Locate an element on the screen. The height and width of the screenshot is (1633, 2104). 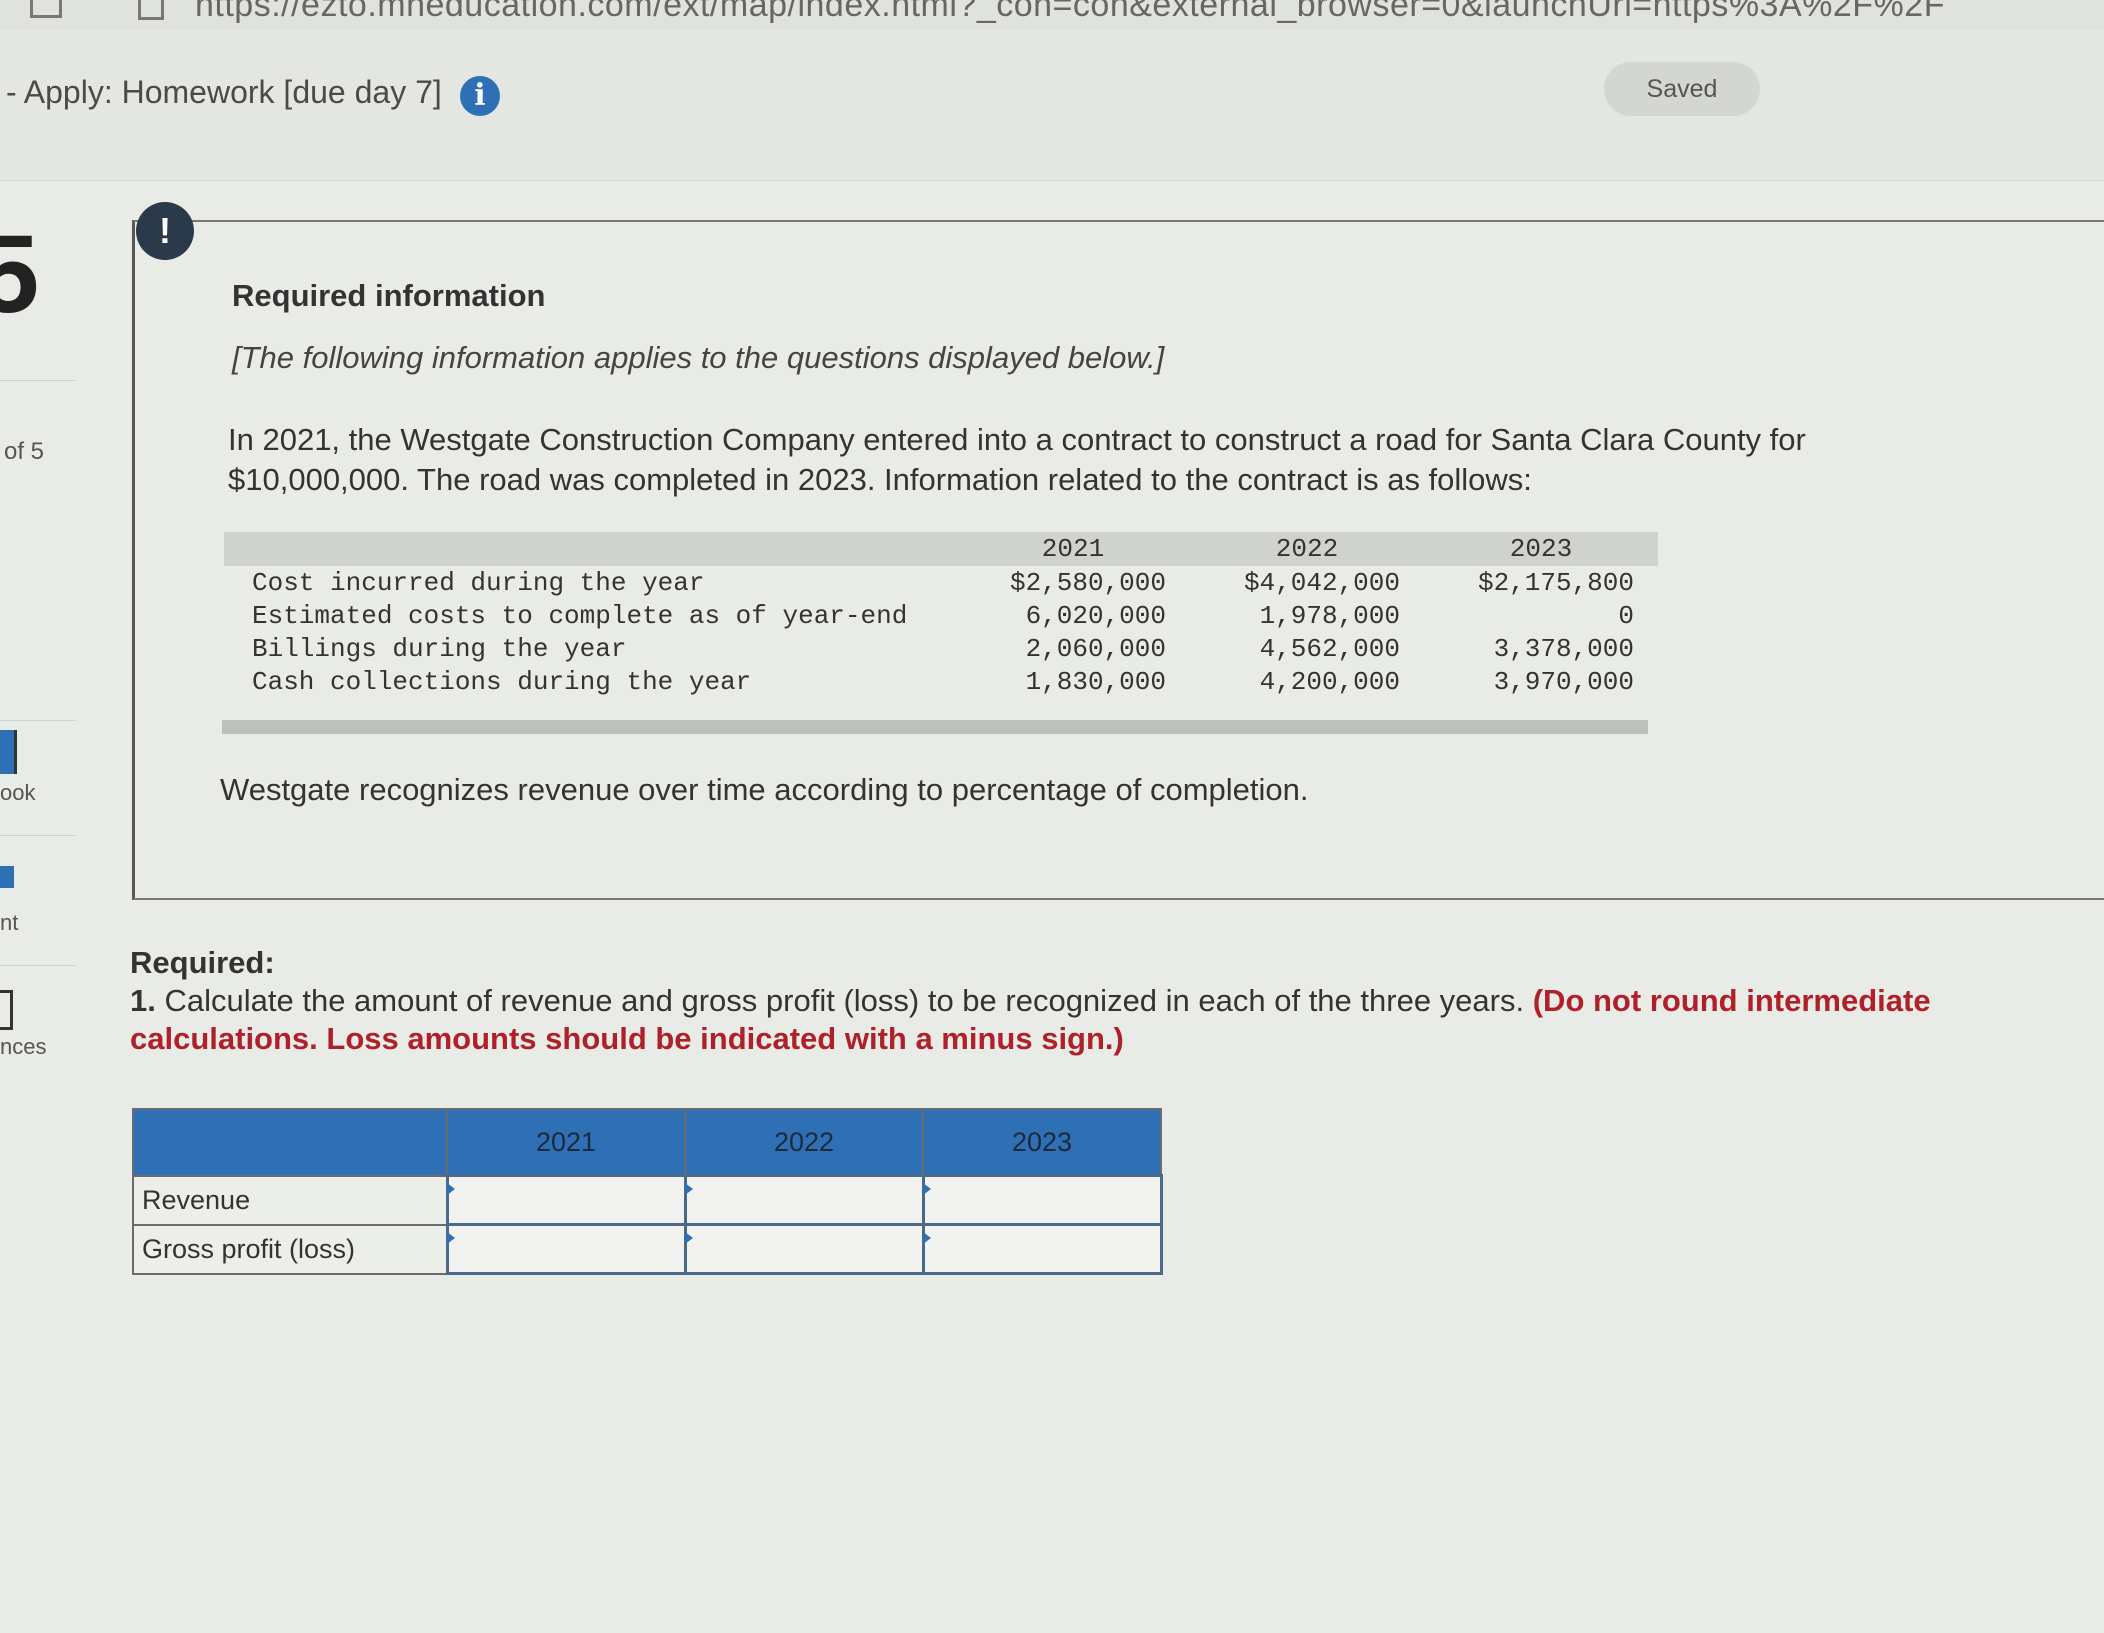
left-rail: 5 of 5 ook nt nces is located at coordinates (38, 640).